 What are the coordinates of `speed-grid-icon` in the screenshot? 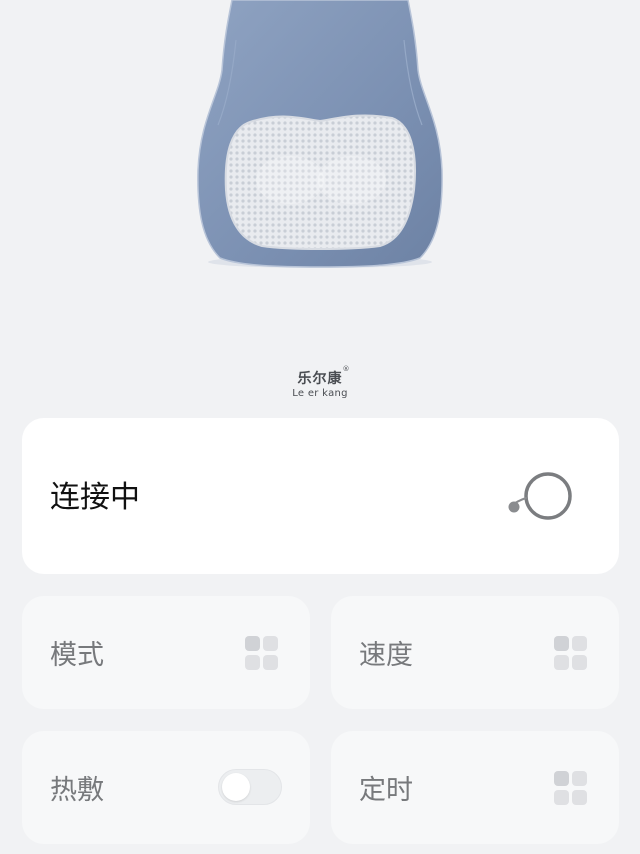 It's located at (571, 653).